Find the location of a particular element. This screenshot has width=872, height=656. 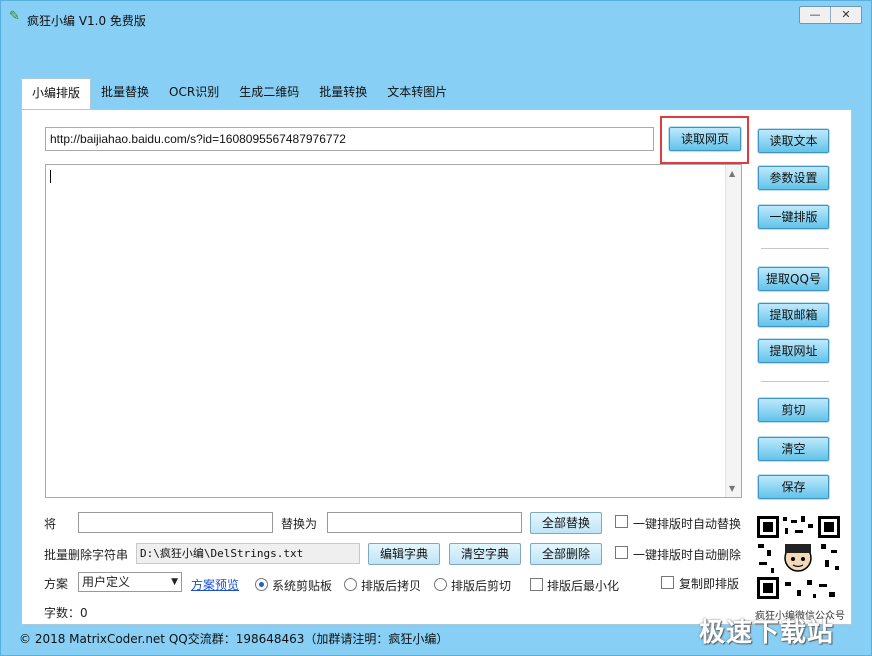

scheme-select: 用户定义 ▼ is located at coordinates (130, 582).